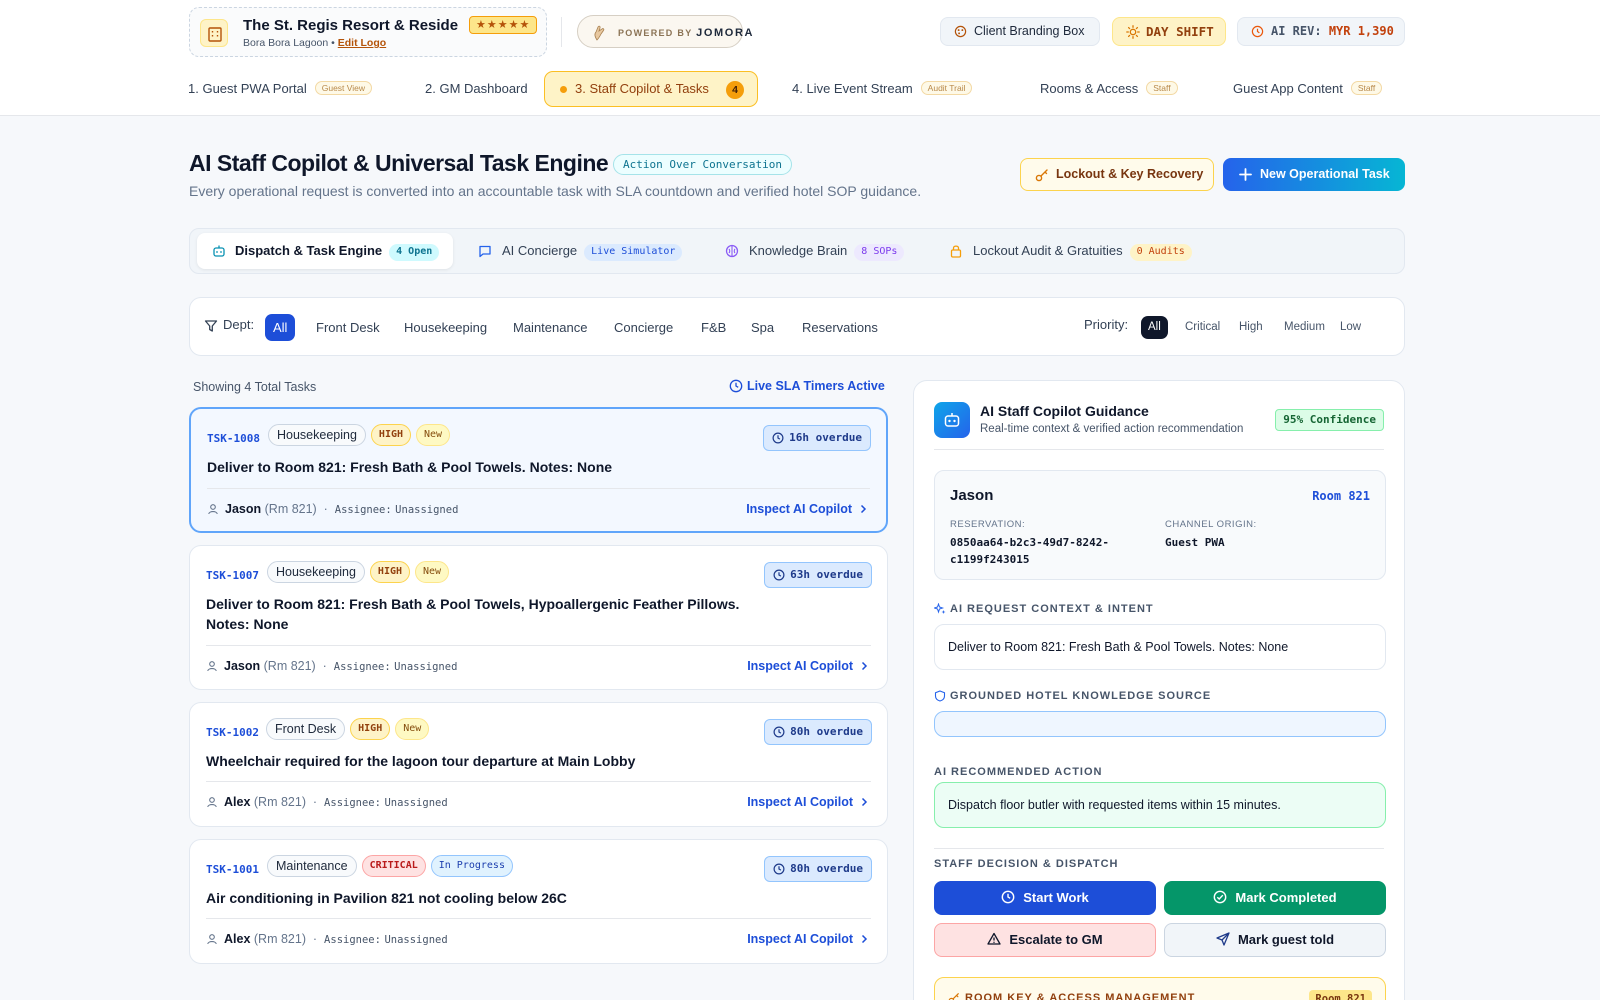 The height and width of the screenshot is (1000, 1600). Describe the element at coordinates (1154, 327) in the screenshot. I see `priority-filter-all: All` at that location.